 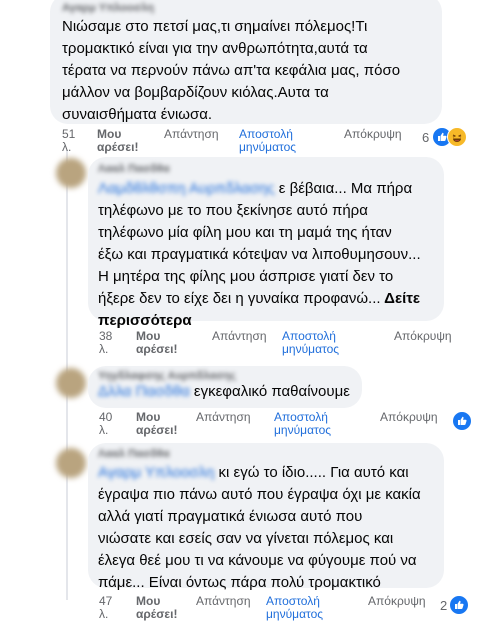 What do you see at coordinates (108, 8) in the screenshot?
I see `comment-author: Αγαρμ Υπλοοσλη` at bounding box center [108, 8].